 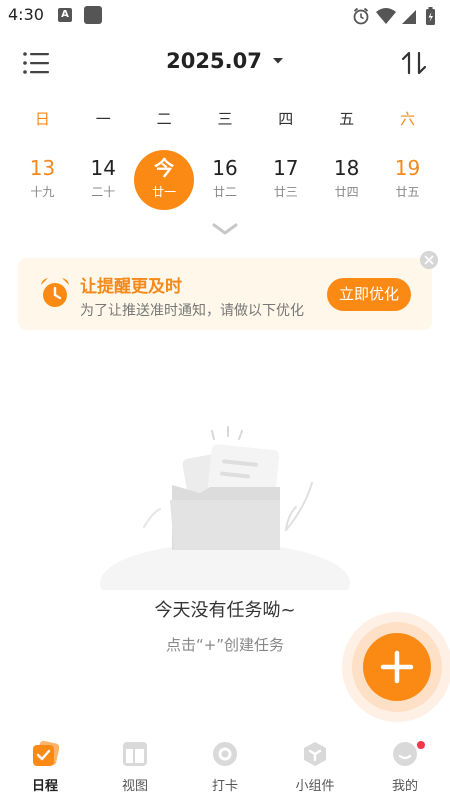 I want to click on date-cell-today: 今 廿一, so click(x=164, y=180).